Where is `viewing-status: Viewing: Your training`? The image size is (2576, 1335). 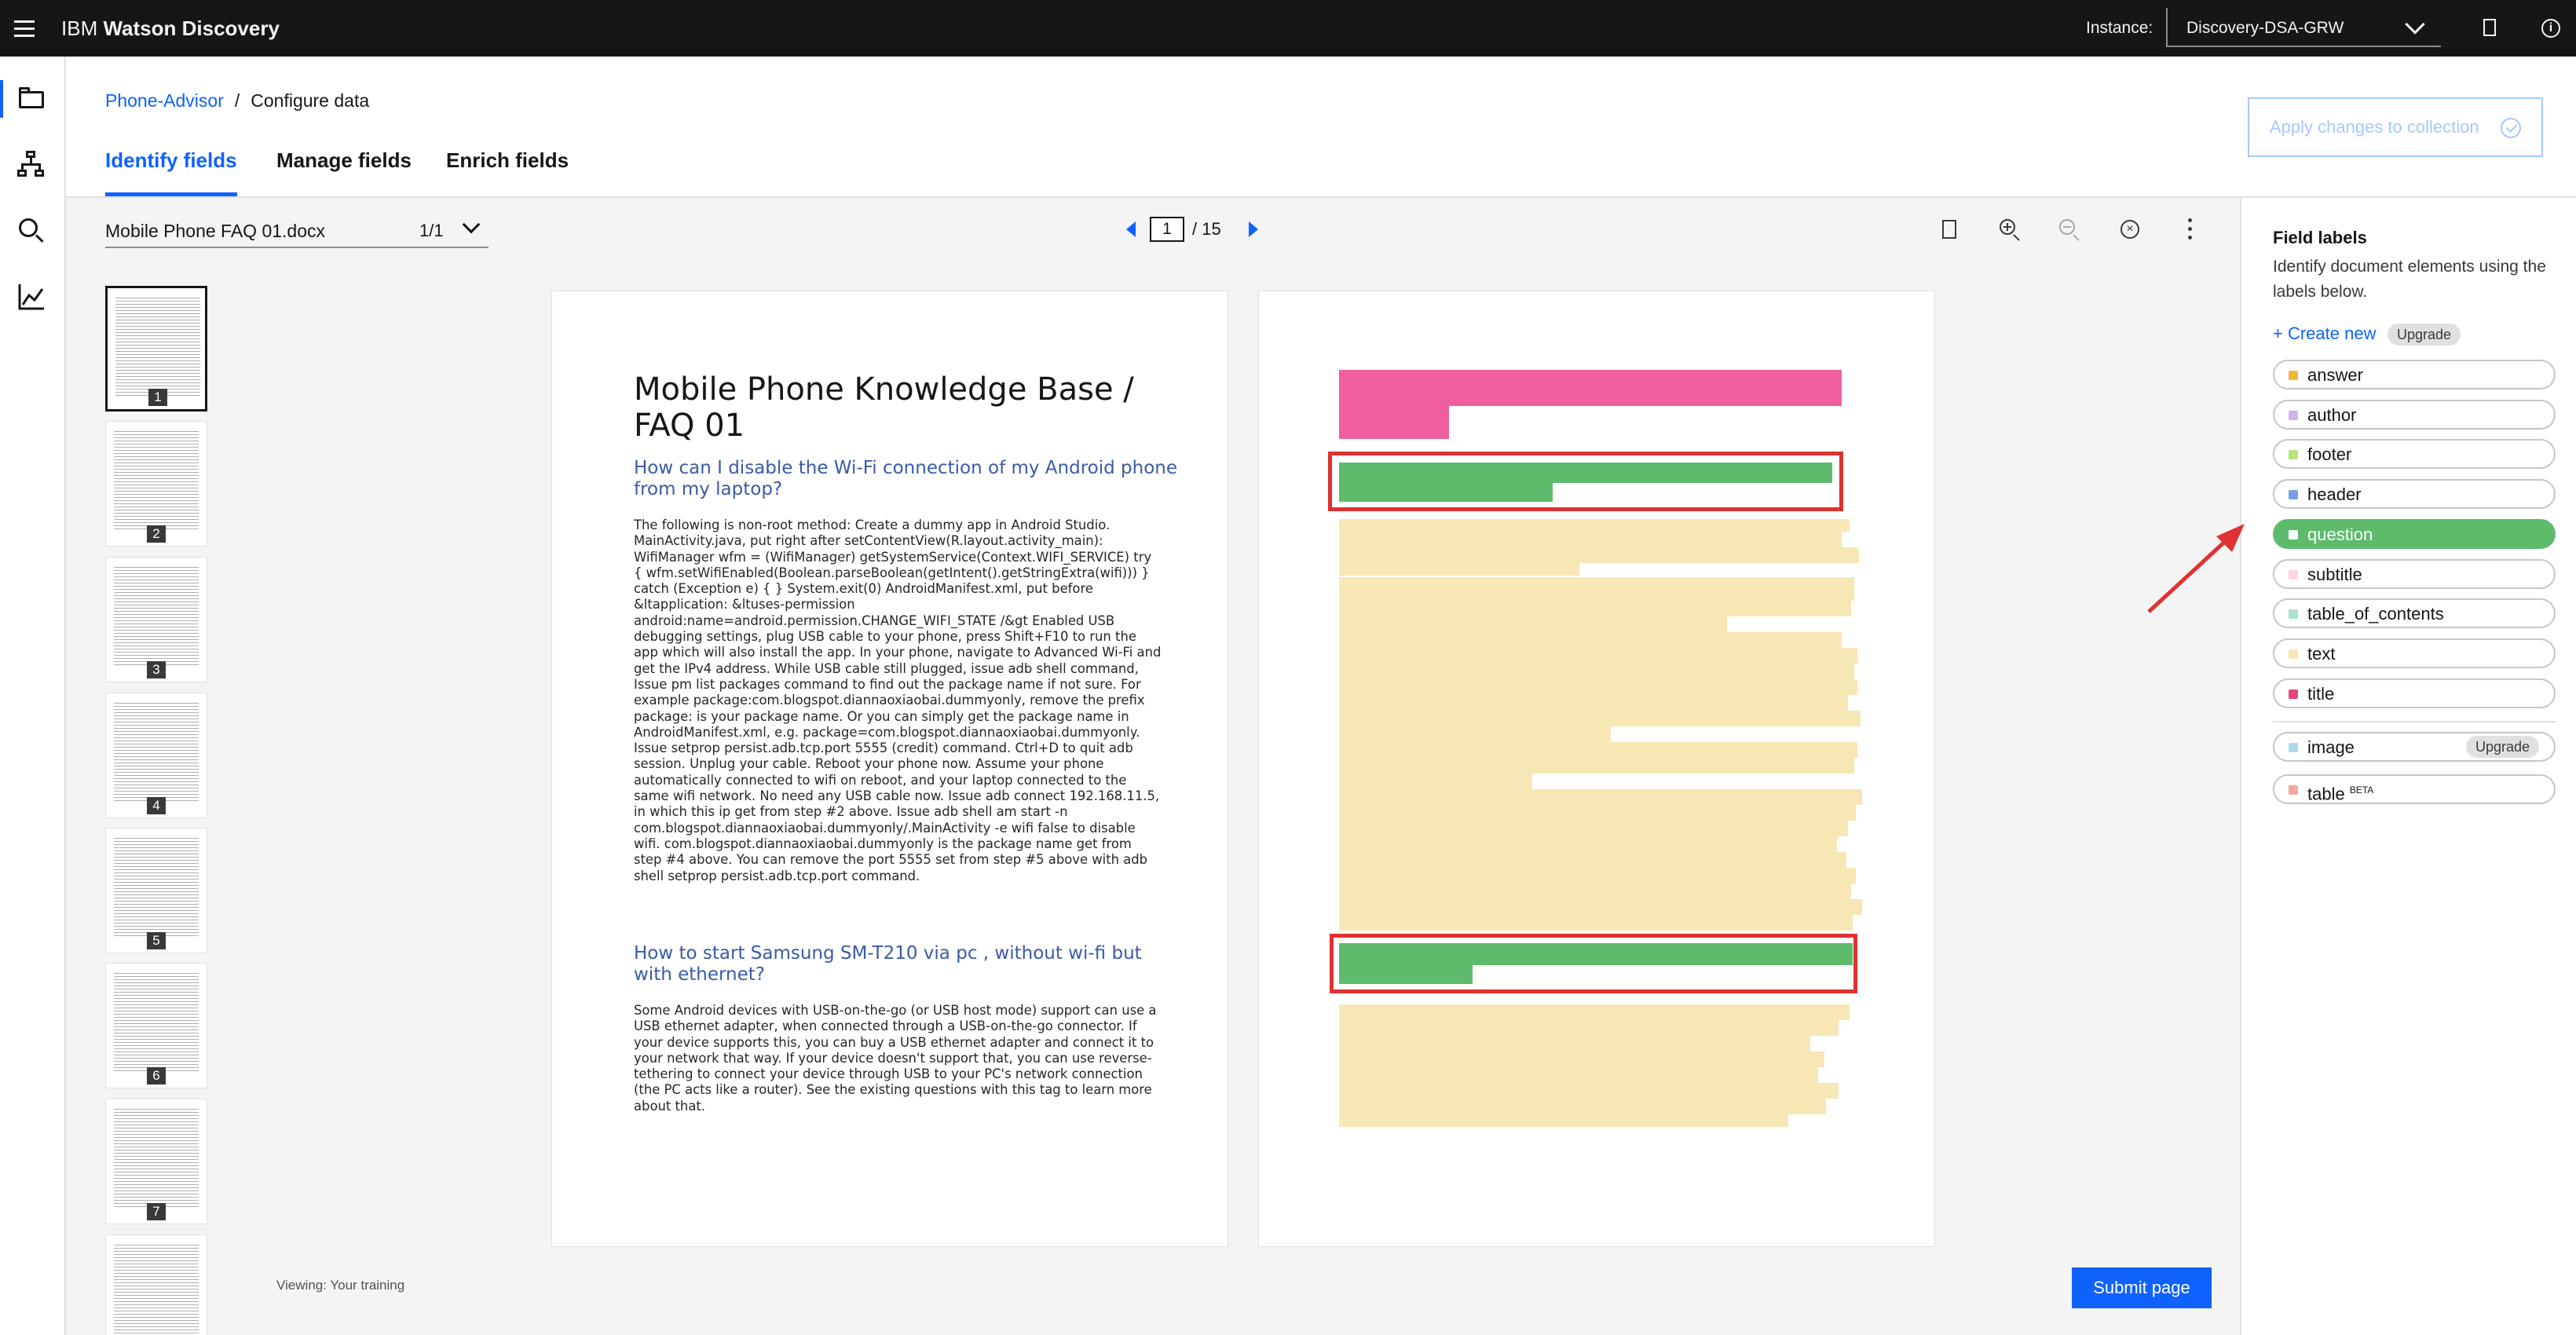
viewing-status: Viewing: Your training is located at coordinates (341, 1285).